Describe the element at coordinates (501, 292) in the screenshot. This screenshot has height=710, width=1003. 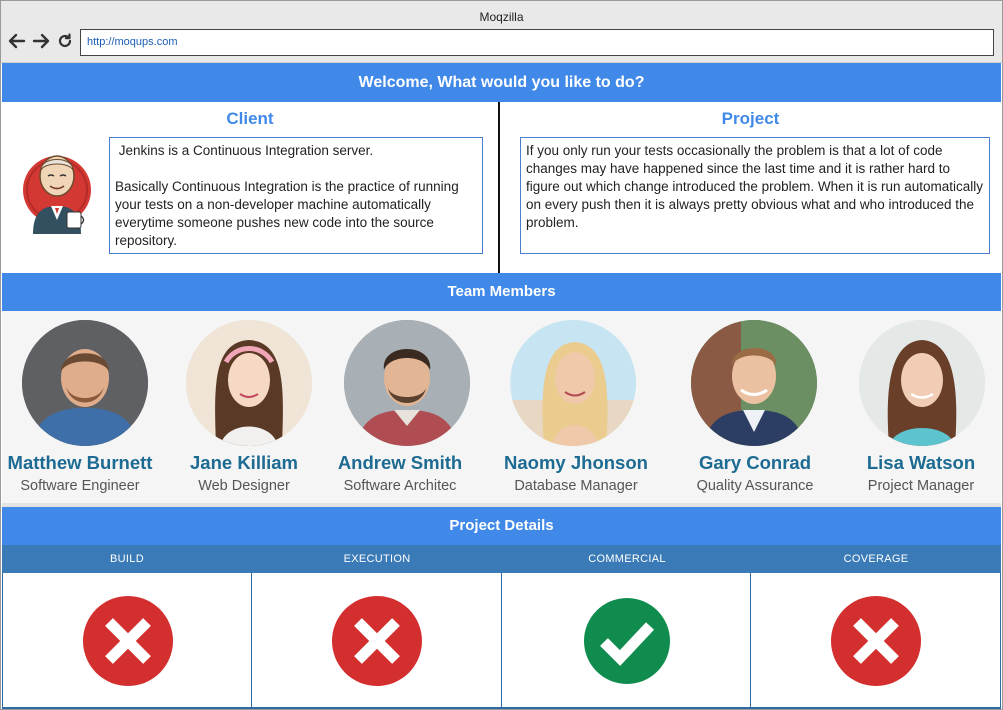
I see `team-banner: Team Members` at that location.